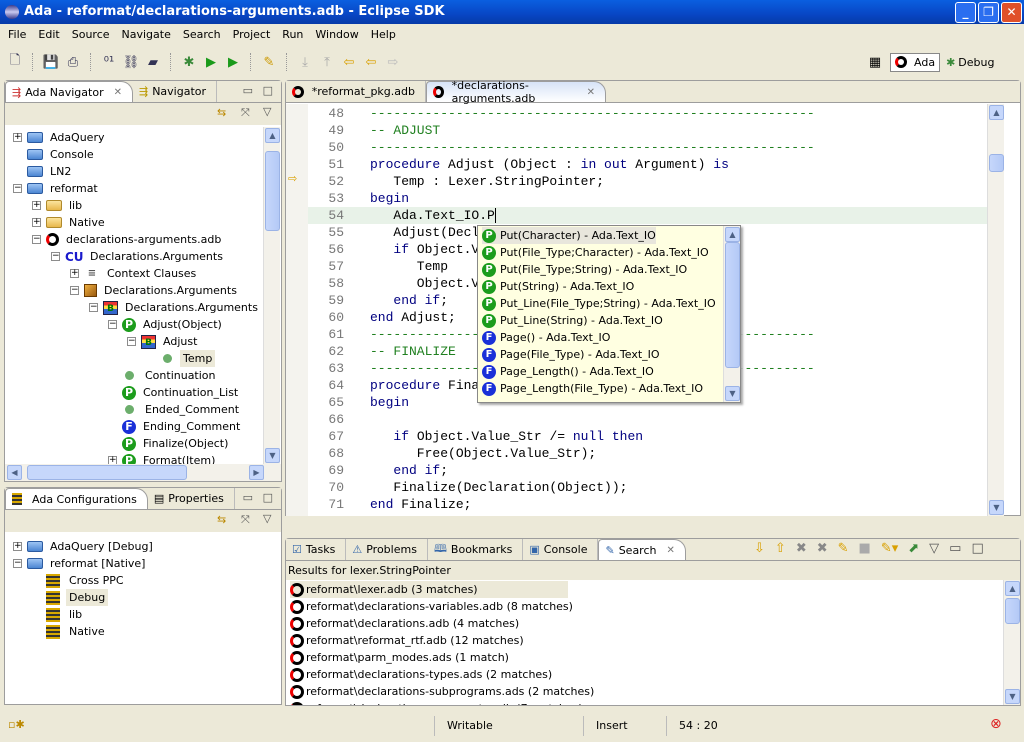 This screenshot has width=1024, height=742. Describe the element at coordinates (965, 12) in the screenshot. I see `minimize-button: _` at that location.